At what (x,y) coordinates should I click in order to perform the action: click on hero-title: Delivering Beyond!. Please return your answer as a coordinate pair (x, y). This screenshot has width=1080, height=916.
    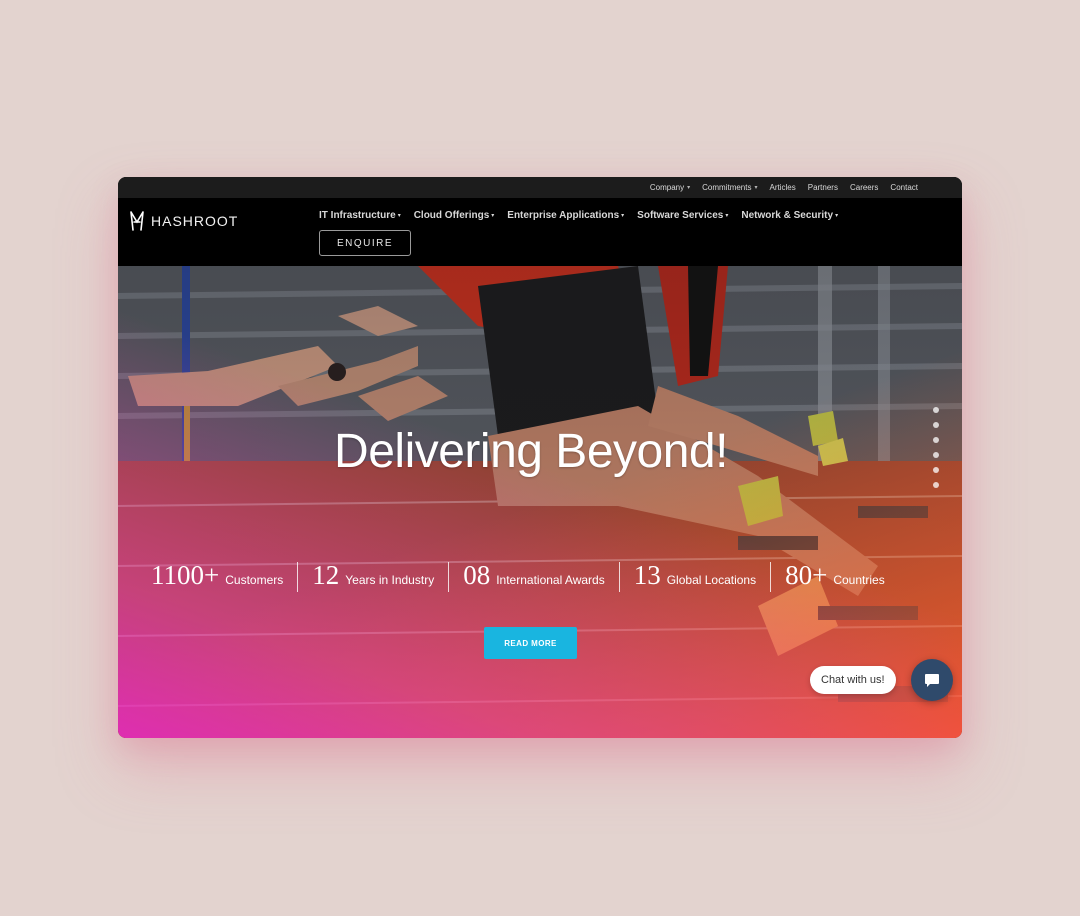
    Looking at the image, I should click on (531, 451).